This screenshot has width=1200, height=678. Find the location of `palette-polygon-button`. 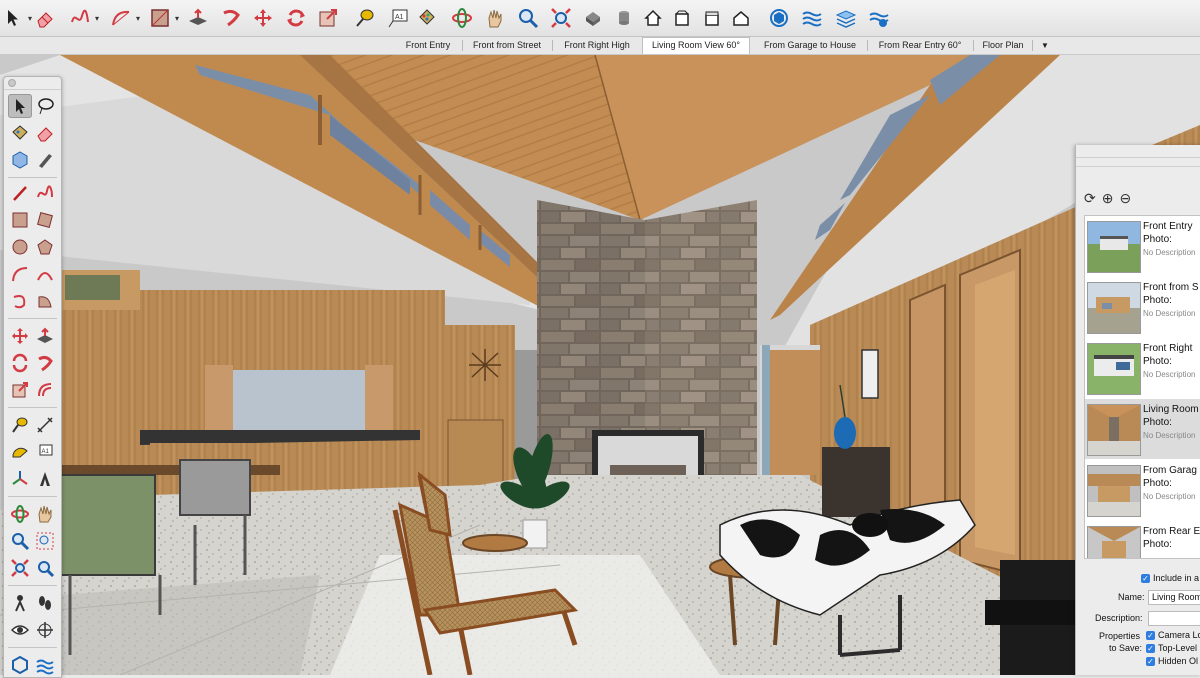

palette-polygon-button is located at coordinates (45, 247).